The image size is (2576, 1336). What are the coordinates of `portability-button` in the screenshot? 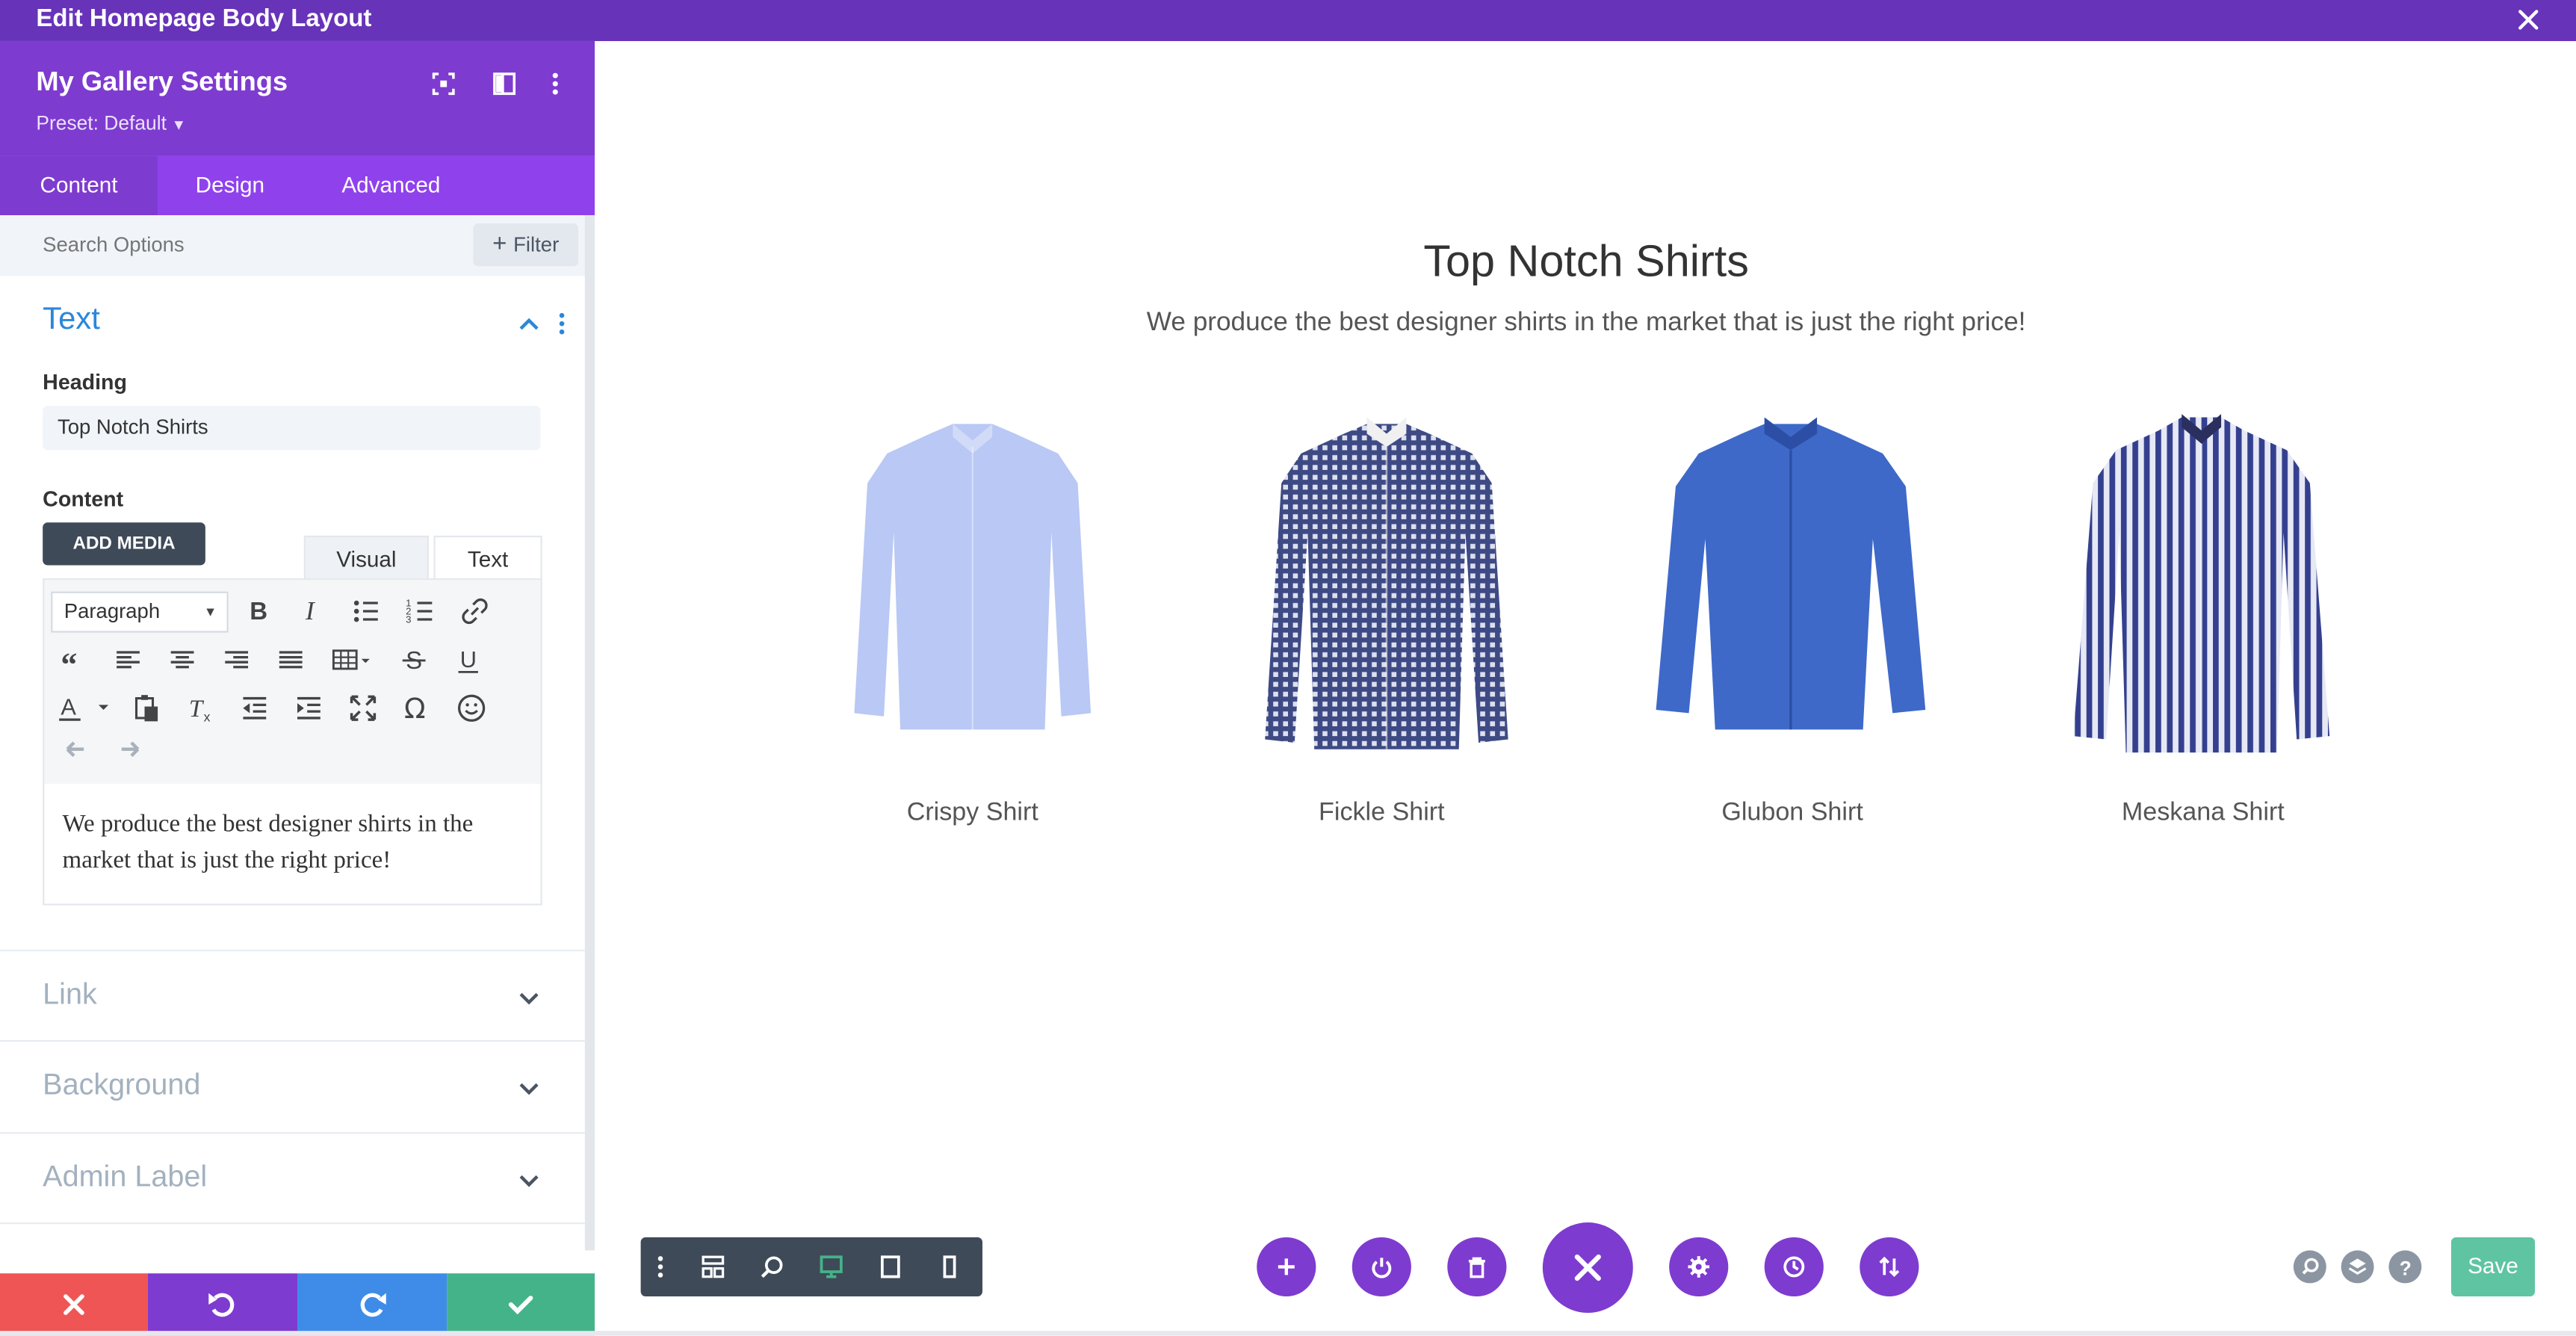 It's located at (1889, 1266).